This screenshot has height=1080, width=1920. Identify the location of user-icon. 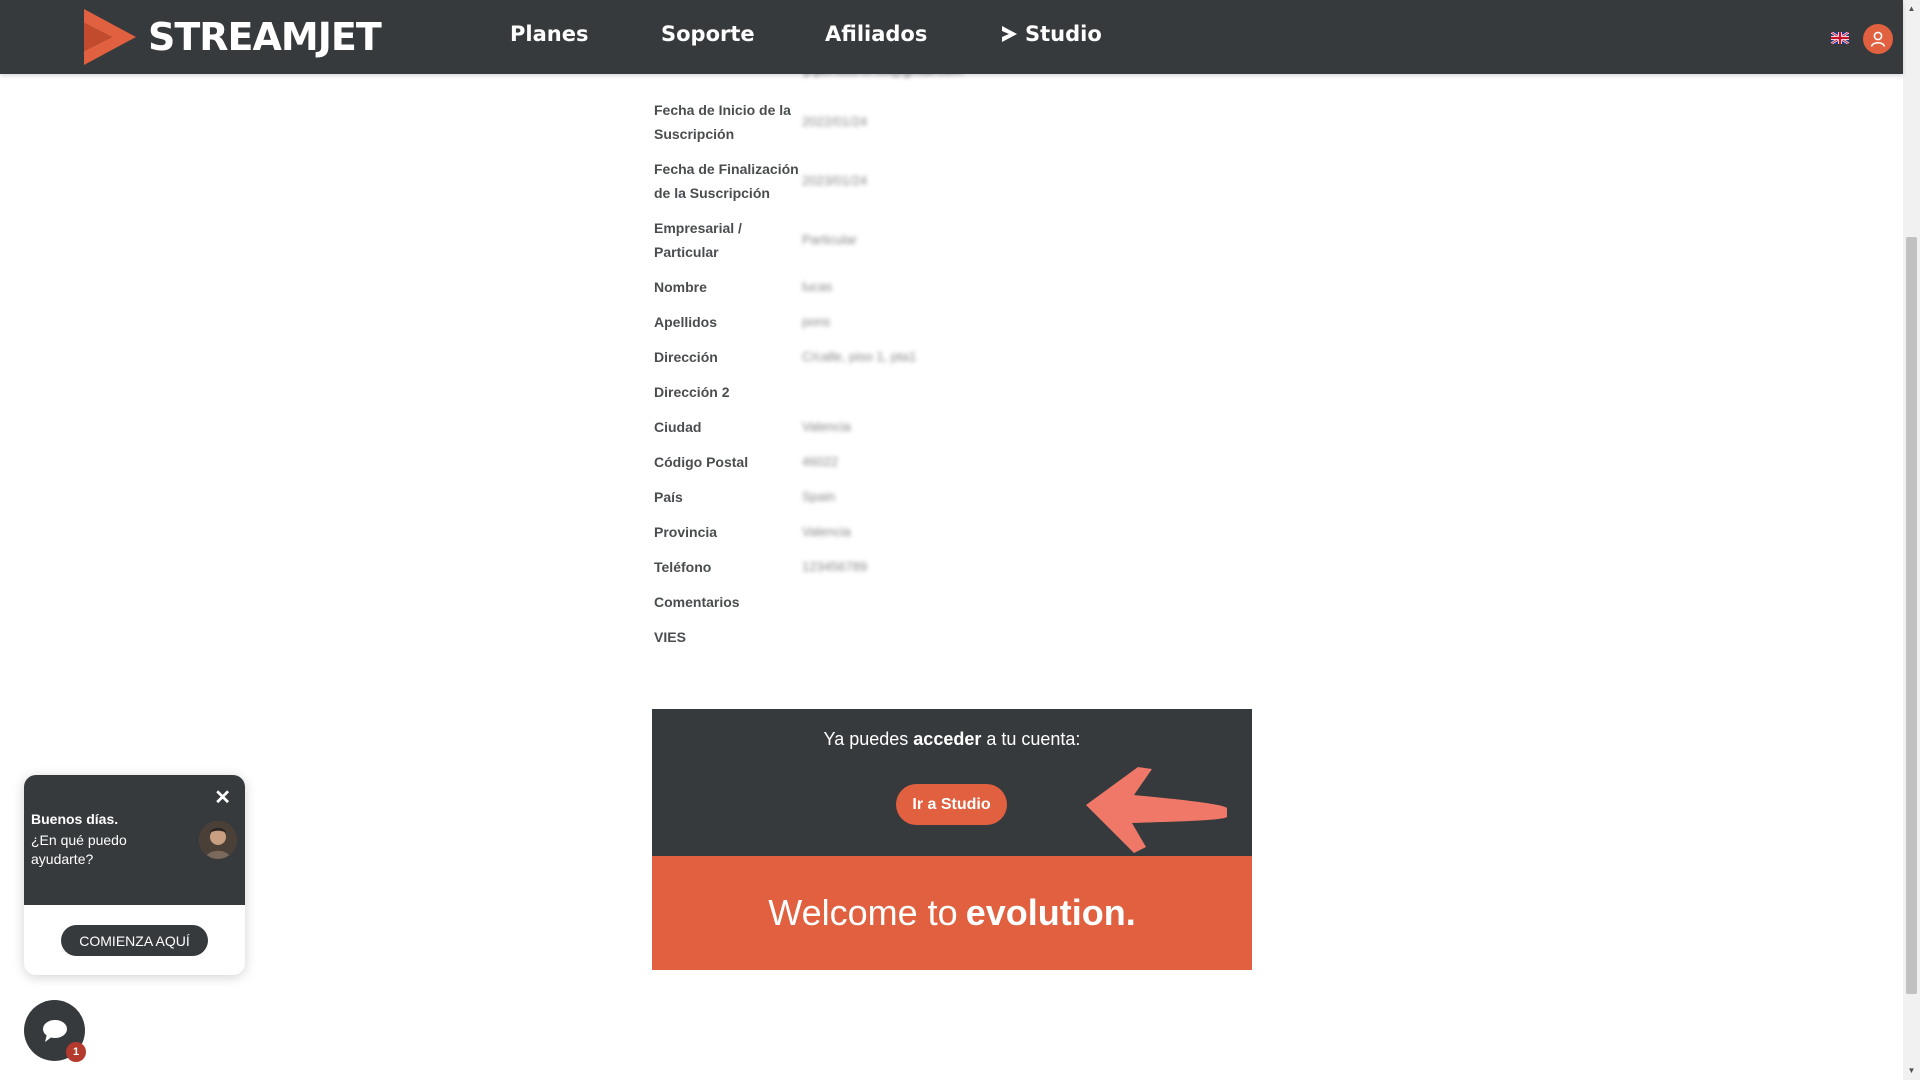
(1878, 39).